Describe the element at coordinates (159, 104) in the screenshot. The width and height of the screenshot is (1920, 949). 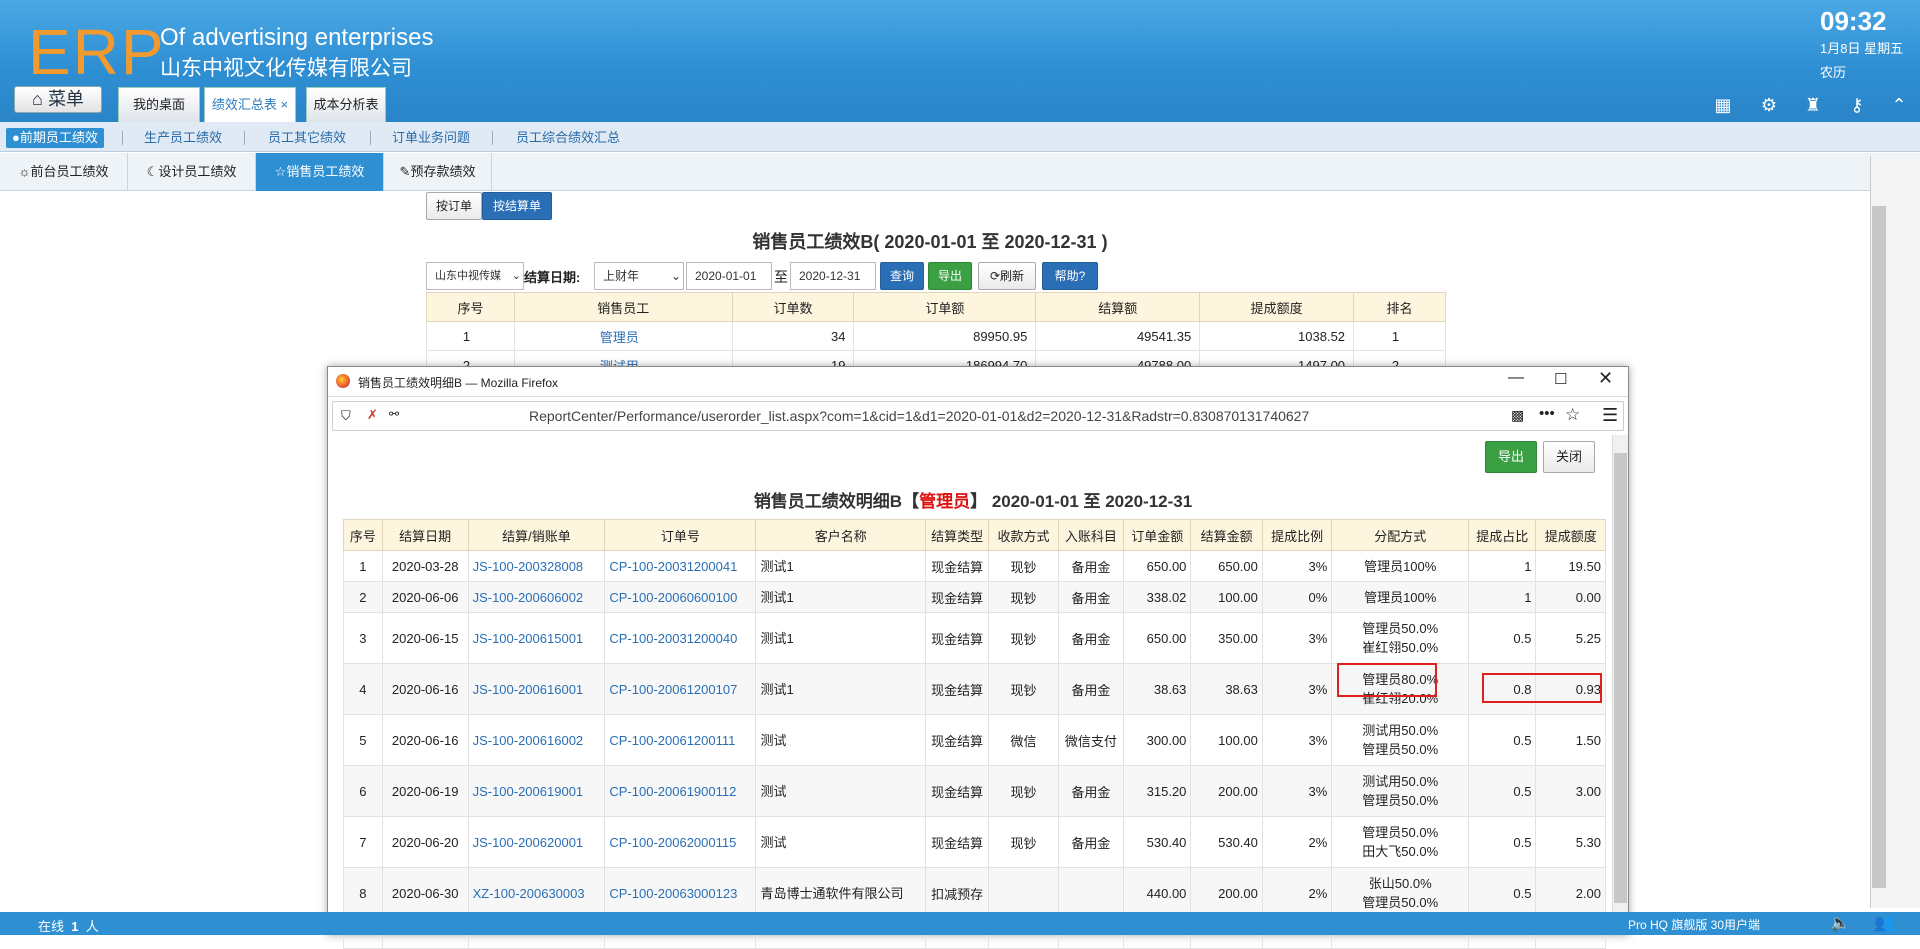
I see `tab-desktop: 我的桌面` at that location.